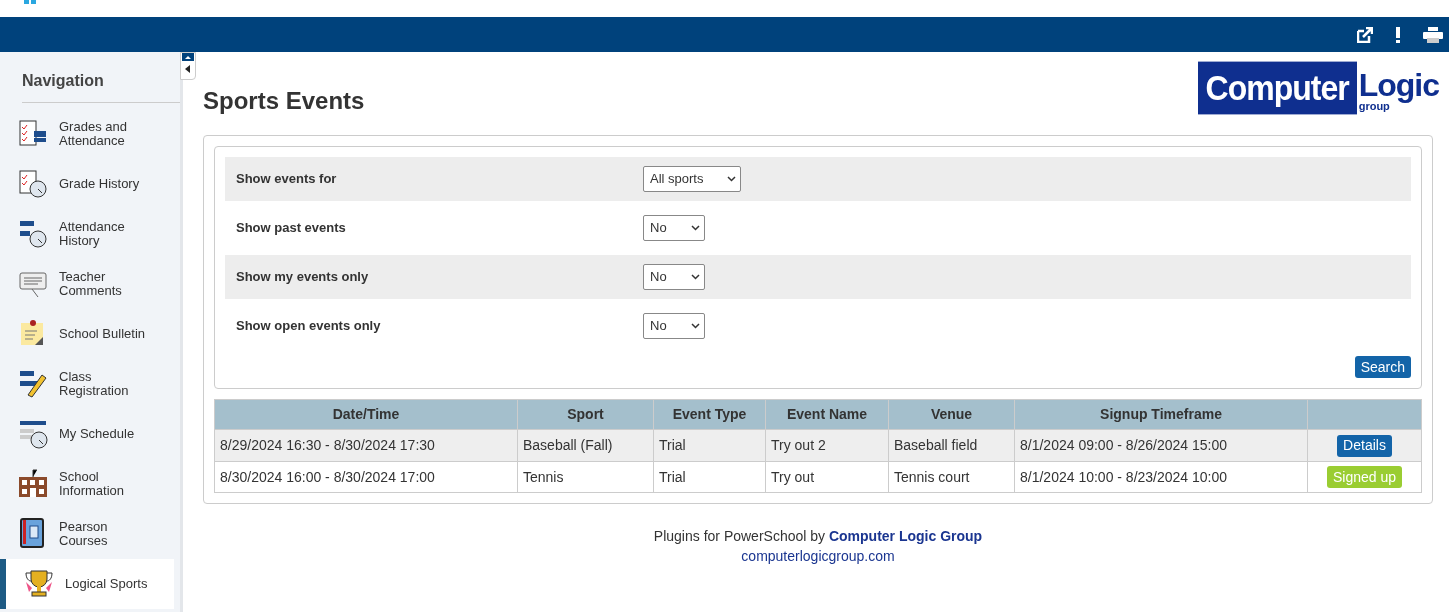  I want to click on comment-icon, so click(33, 284).